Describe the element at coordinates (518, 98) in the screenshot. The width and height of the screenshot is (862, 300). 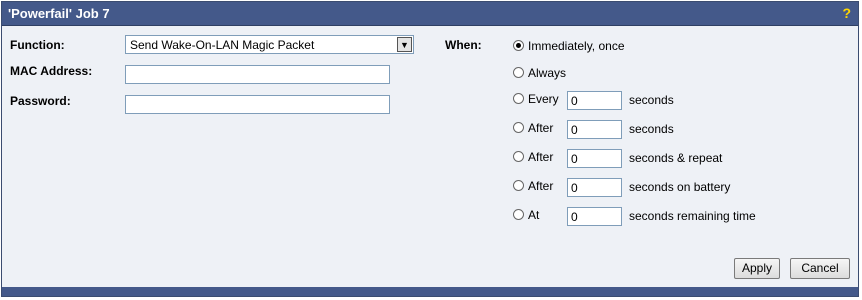
I see `radio-every` at that location.